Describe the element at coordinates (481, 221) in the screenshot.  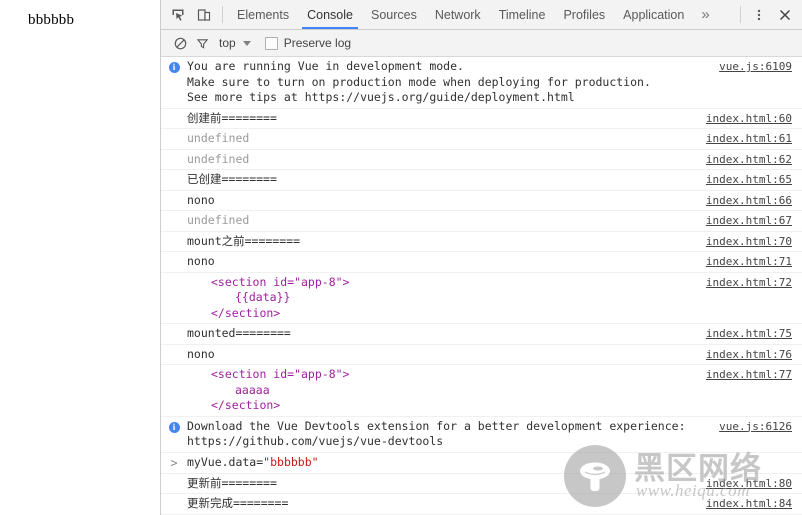
I see `console-row-log: undefined index.html:67` at that location.